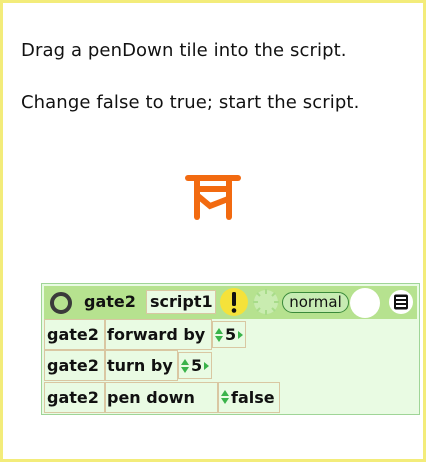 This screenshot has width=426, height=462. What do you see at coordinates (181, 302) in the screenshot?
I see `script-name-field: script1` at bounding box center [181, 302].